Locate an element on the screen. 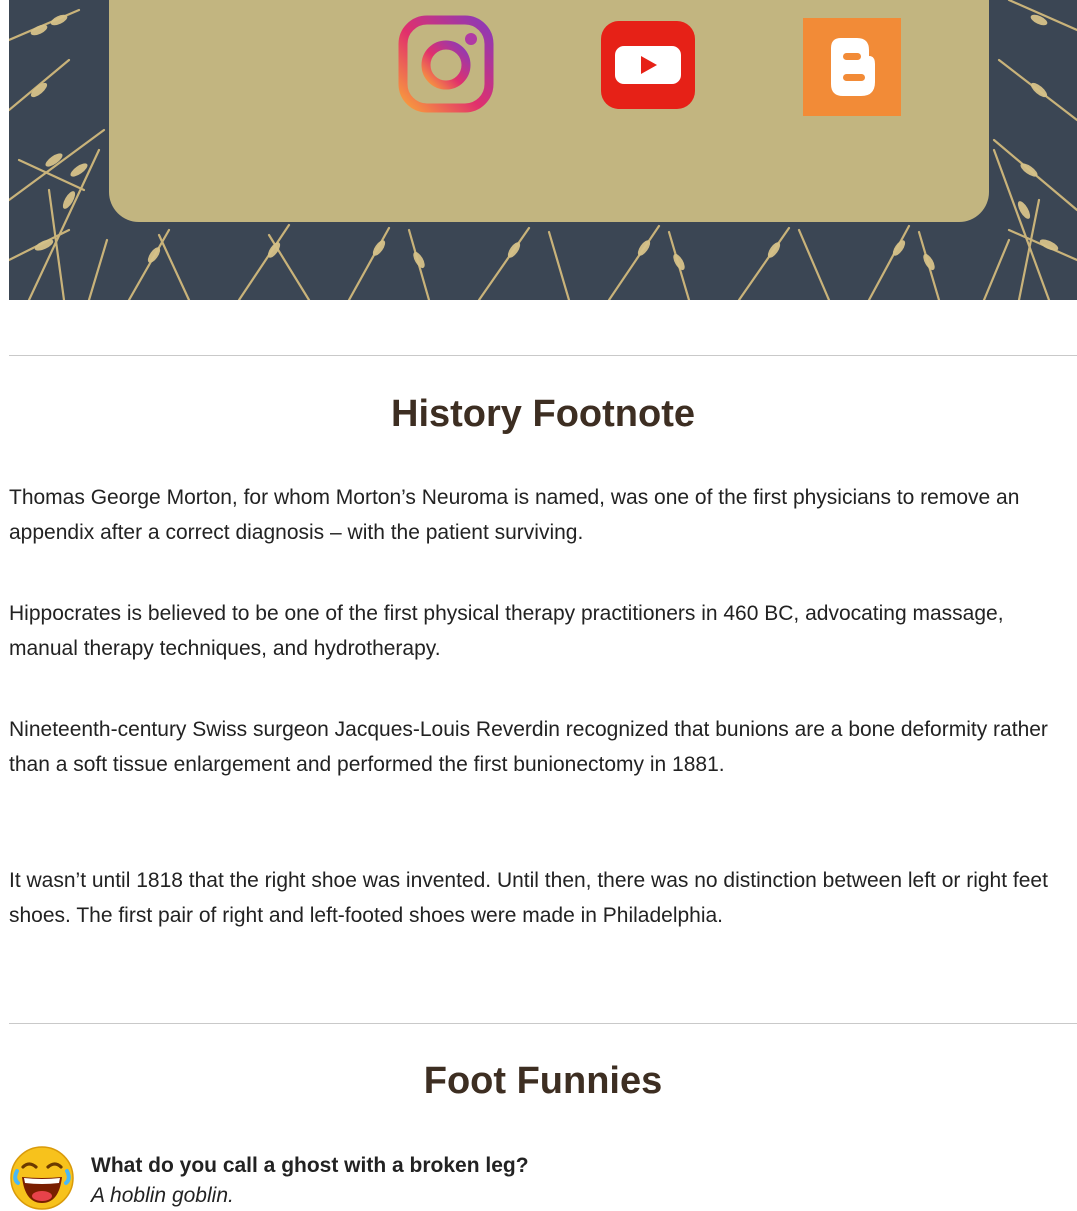 The width and height of the screenshot is (1077, 1211). joke-answer: A hoblin goblin. is located at coordinates (162, 1195).